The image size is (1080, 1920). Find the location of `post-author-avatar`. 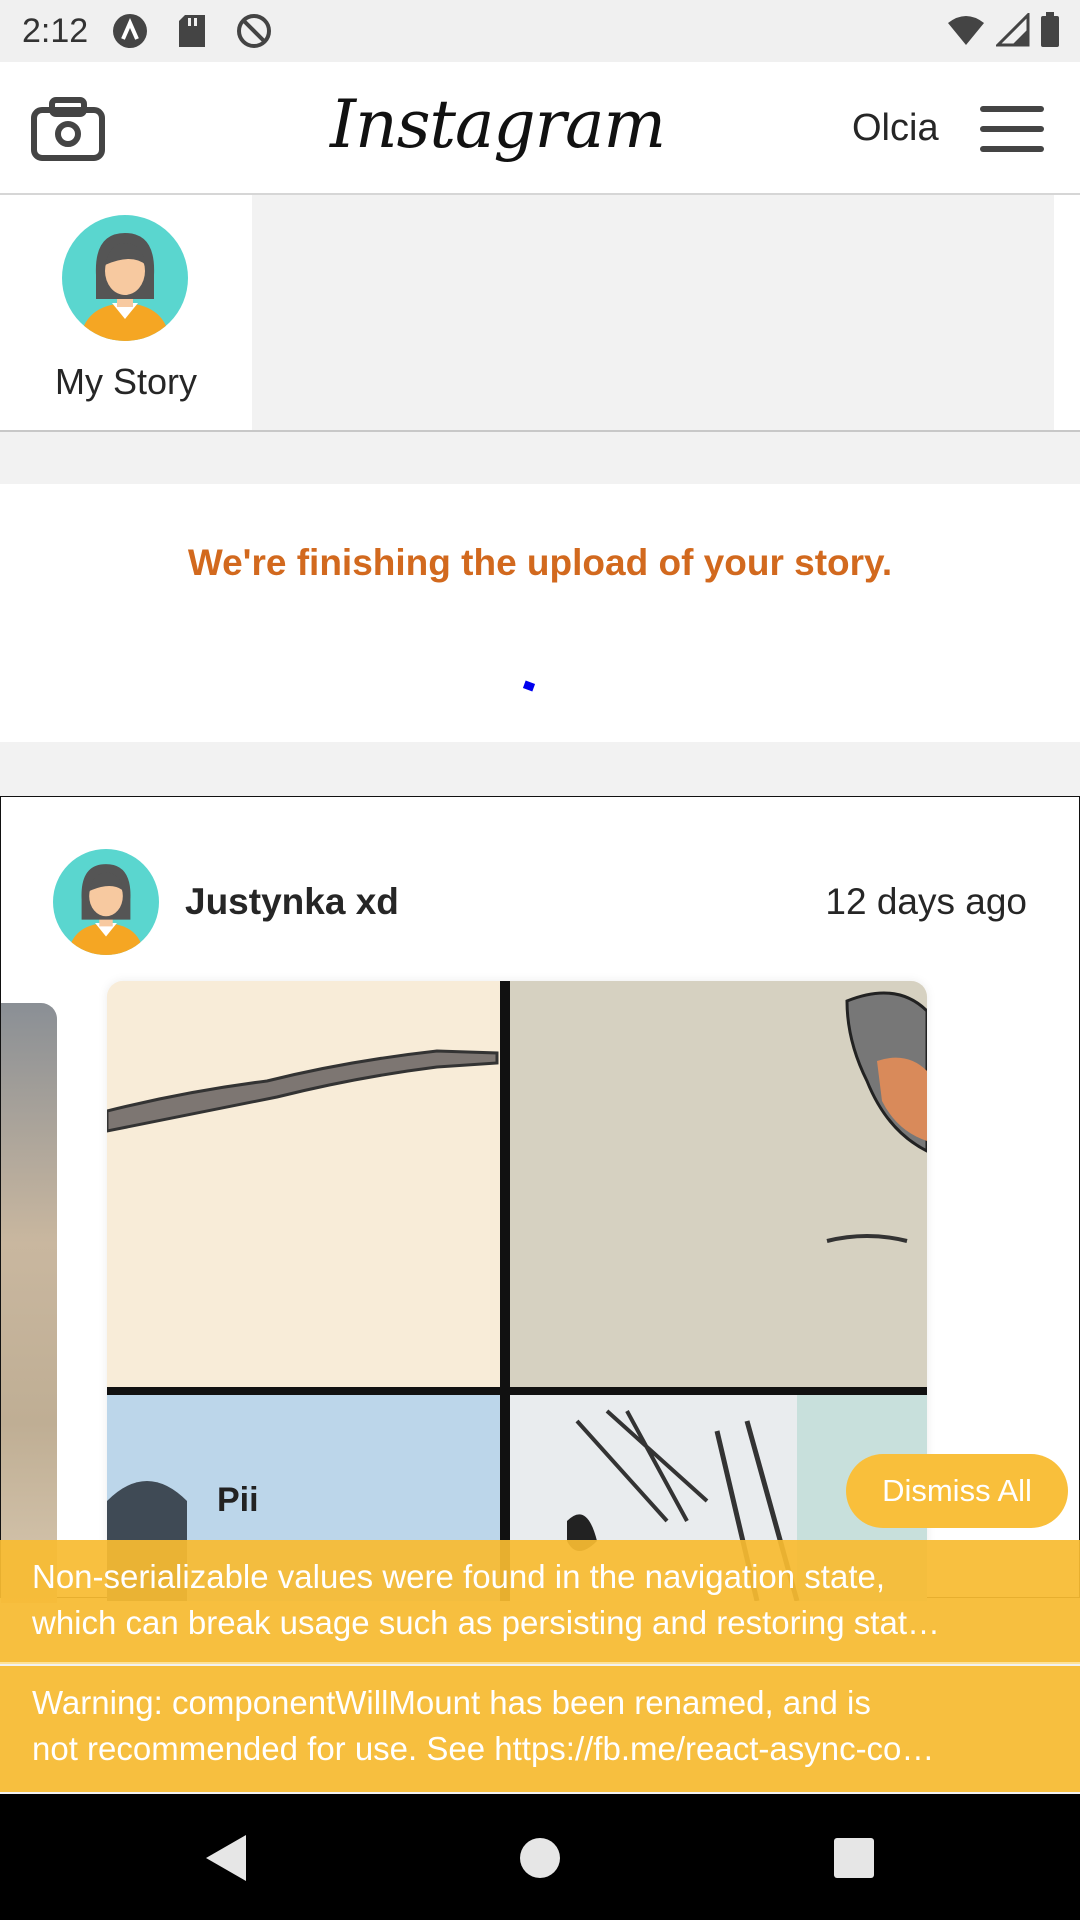

post-author-avatar is located at coordinates (106, 902).